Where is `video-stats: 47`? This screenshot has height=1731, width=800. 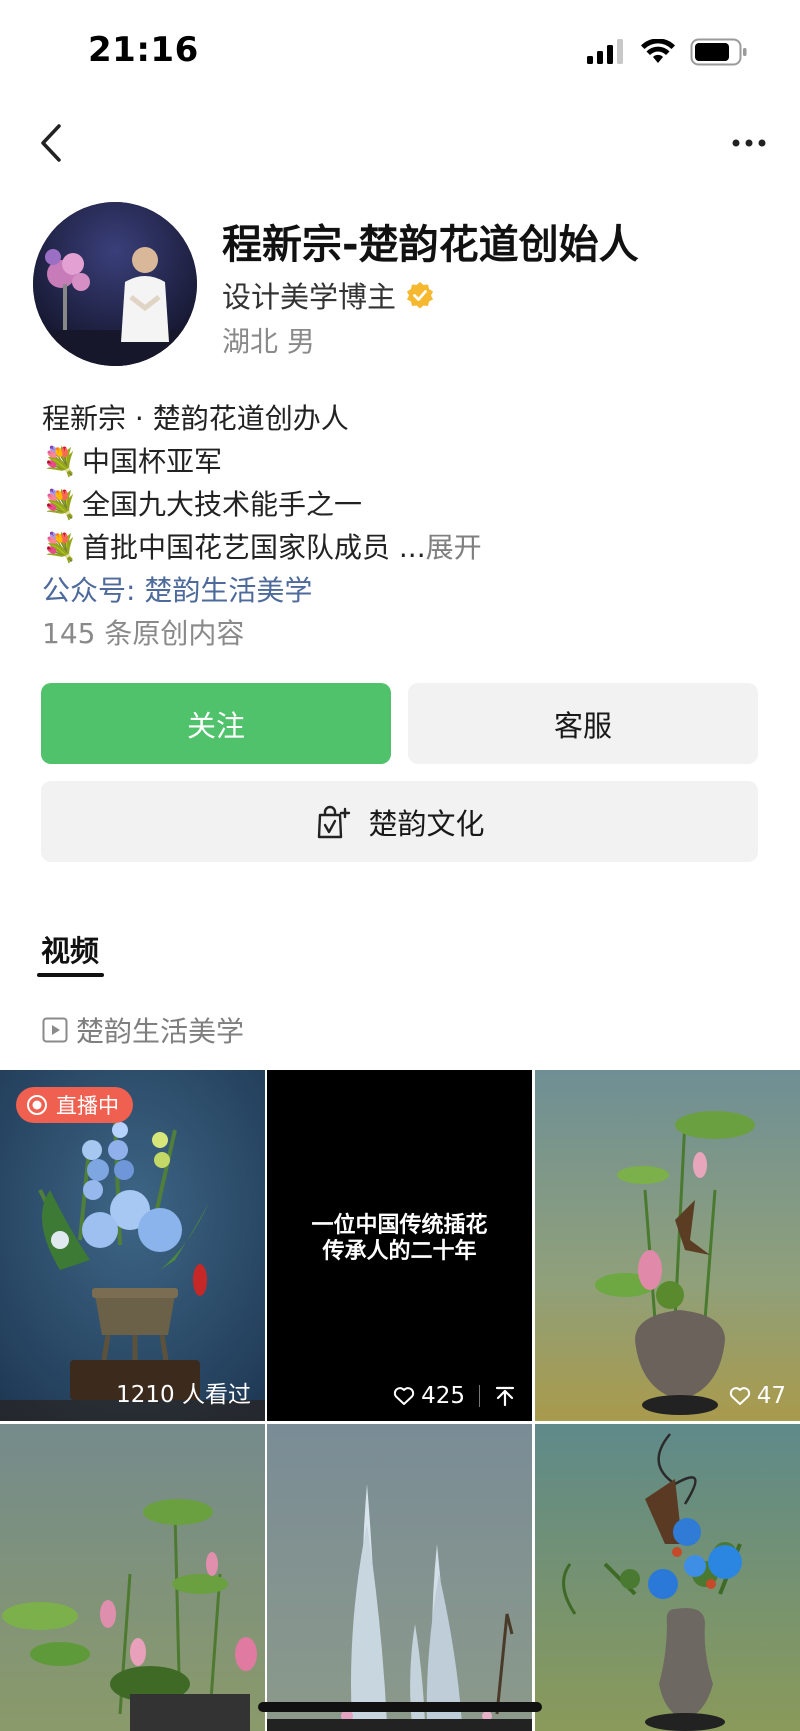 video-stats: 47 is located at coordinates (757, 1396).